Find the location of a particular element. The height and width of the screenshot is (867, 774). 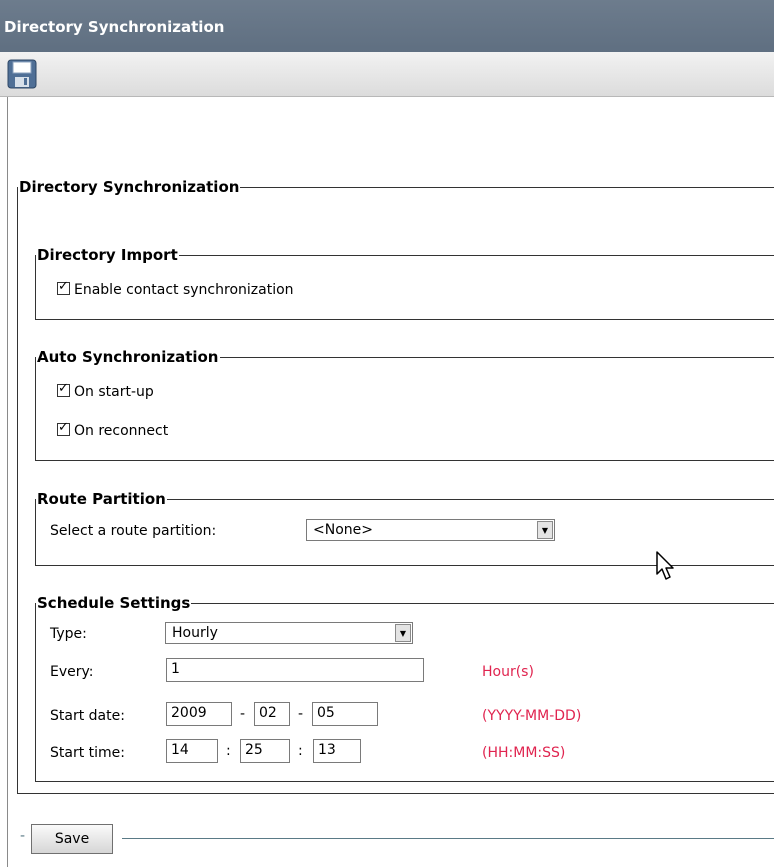

auto-sync-legend: Auto Synchronization is located at coordinates (128, 357).